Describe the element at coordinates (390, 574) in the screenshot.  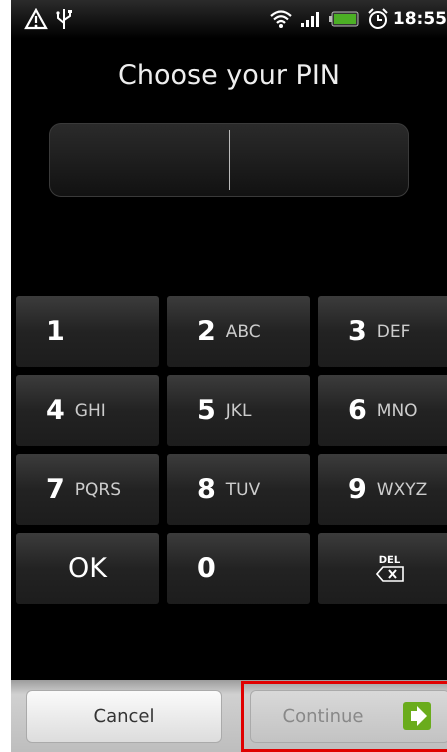
I see `backspace-icon` at that location.